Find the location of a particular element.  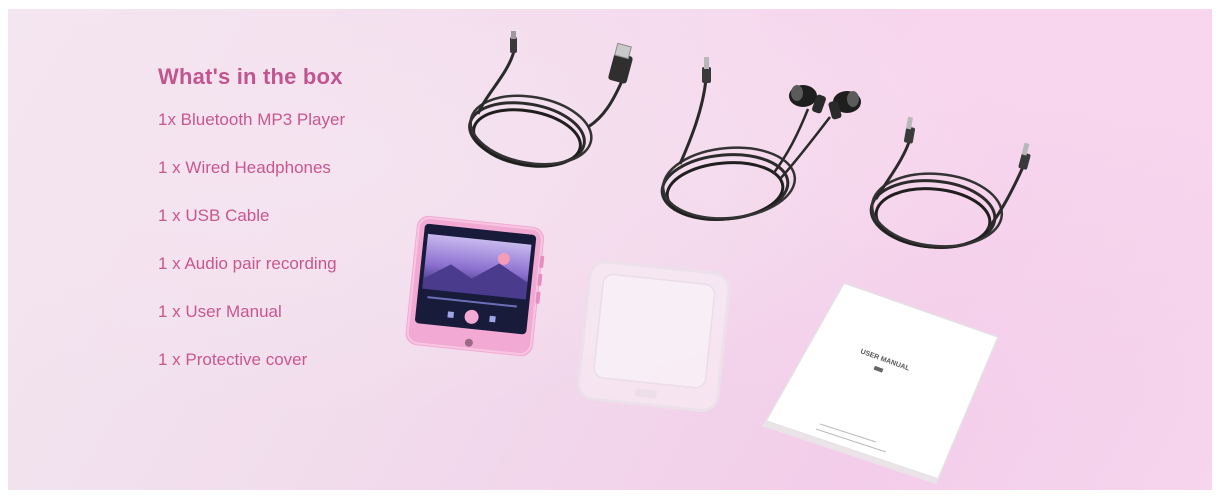

usb-cable-image is located at coordinates (550, 99).